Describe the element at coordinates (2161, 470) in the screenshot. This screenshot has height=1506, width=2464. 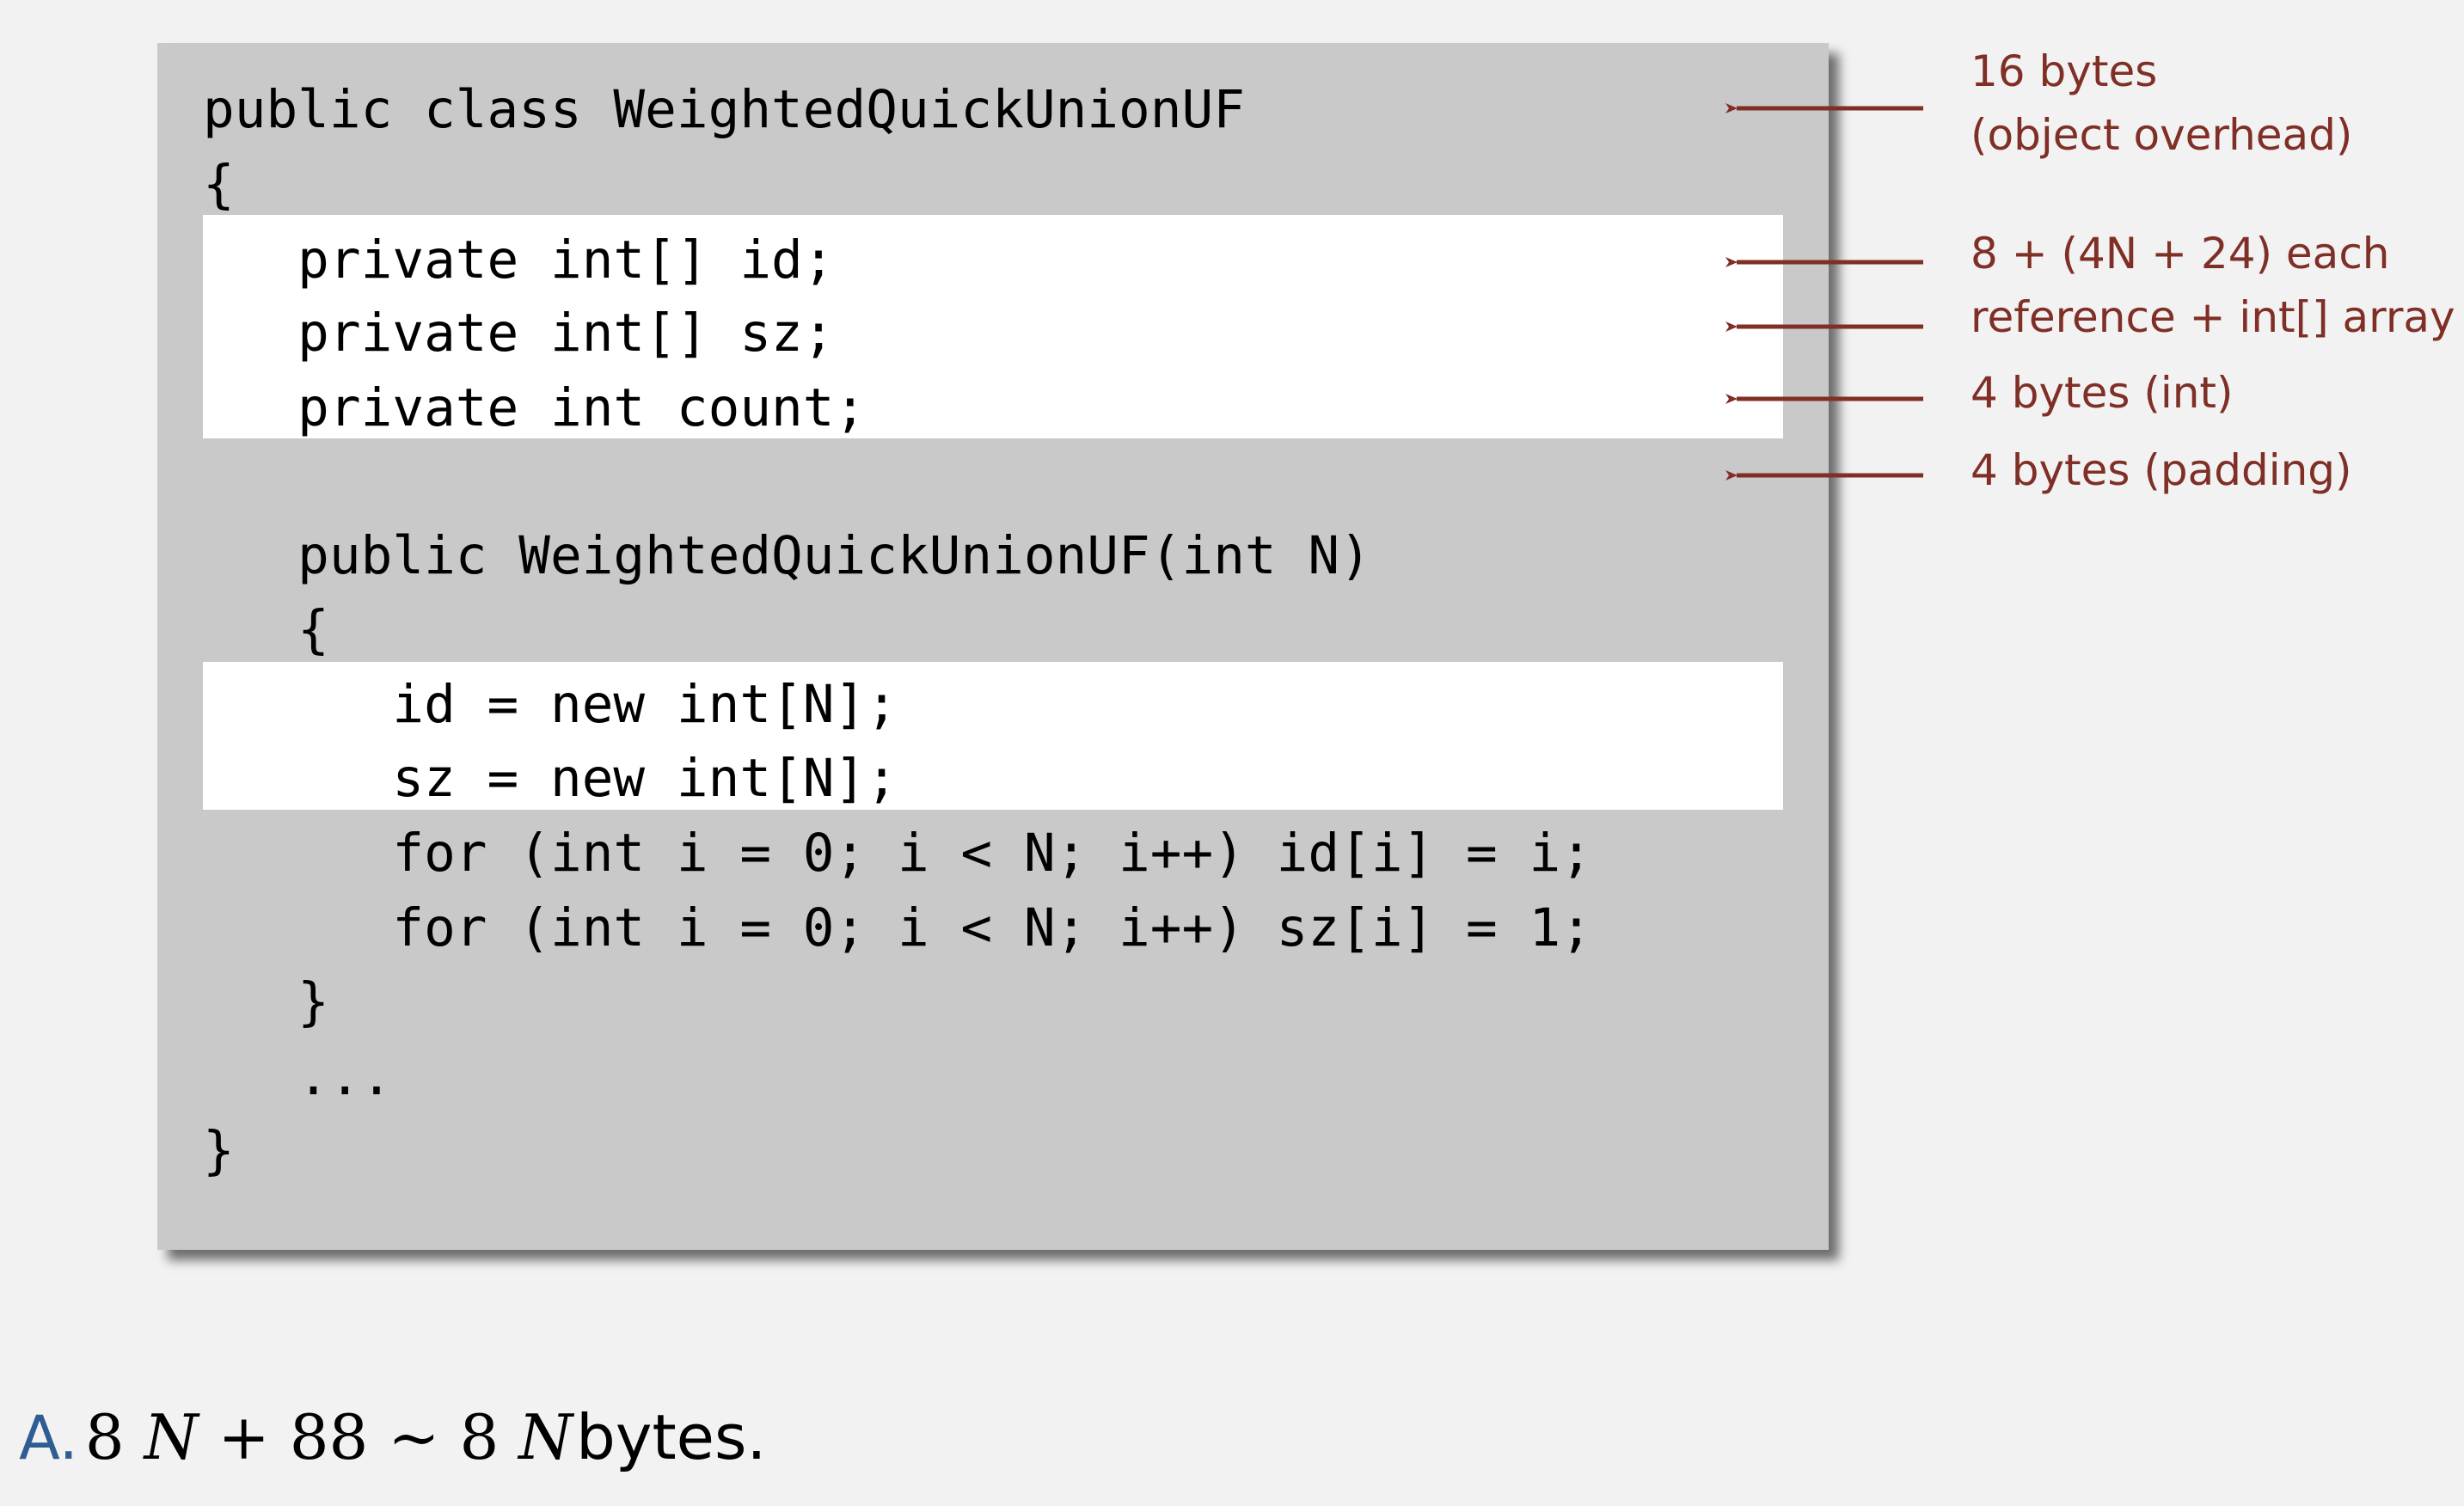
I see `padding-label: 4 bytes (padding)` at that location.